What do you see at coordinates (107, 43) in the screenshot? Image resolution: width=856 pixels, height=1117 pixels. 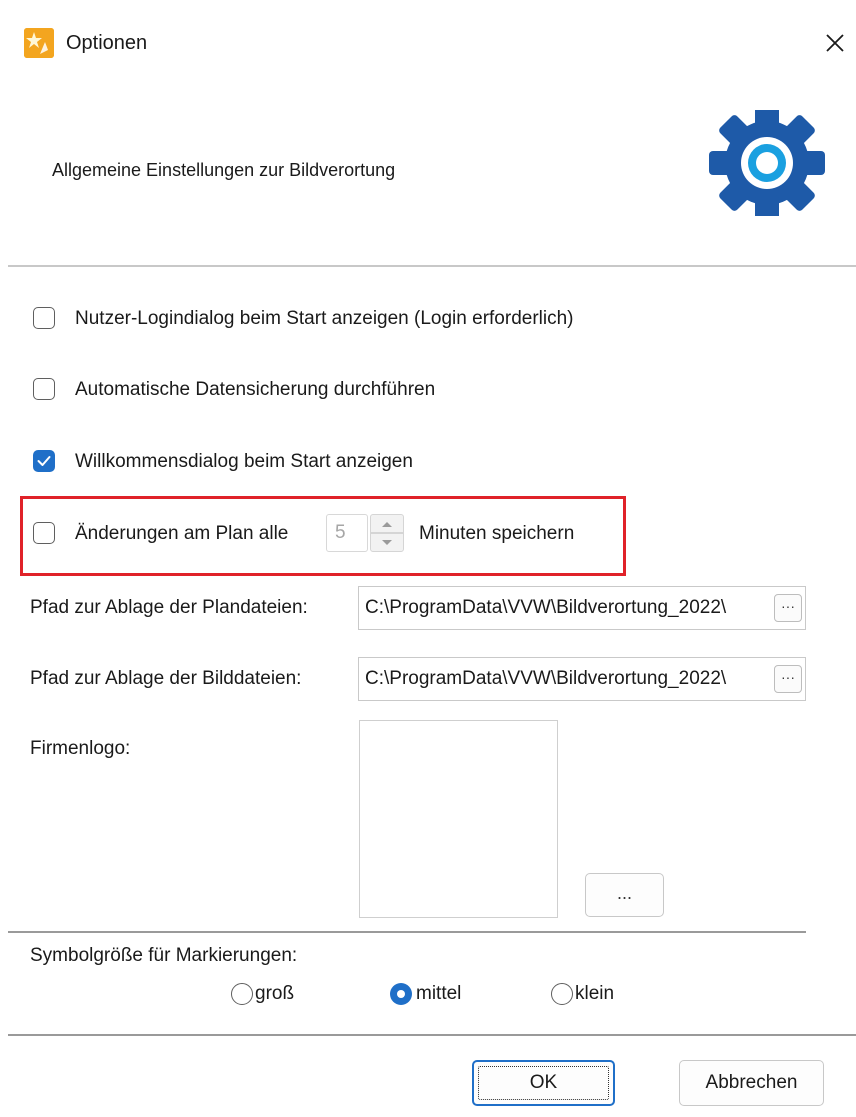 I see `window-title: Optionen` at bounding box center [107, 43].